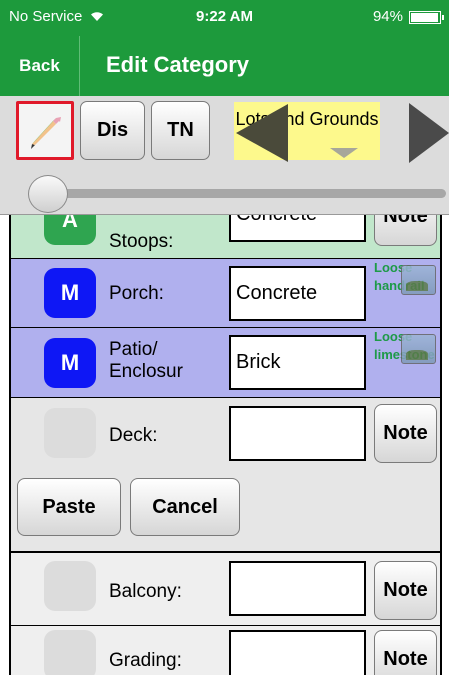 The image size is (449, 675). What do you see at coordinates (112, 130) in the screenshot?
I see `dis-button: Dis` at bounding box center [112, 130].